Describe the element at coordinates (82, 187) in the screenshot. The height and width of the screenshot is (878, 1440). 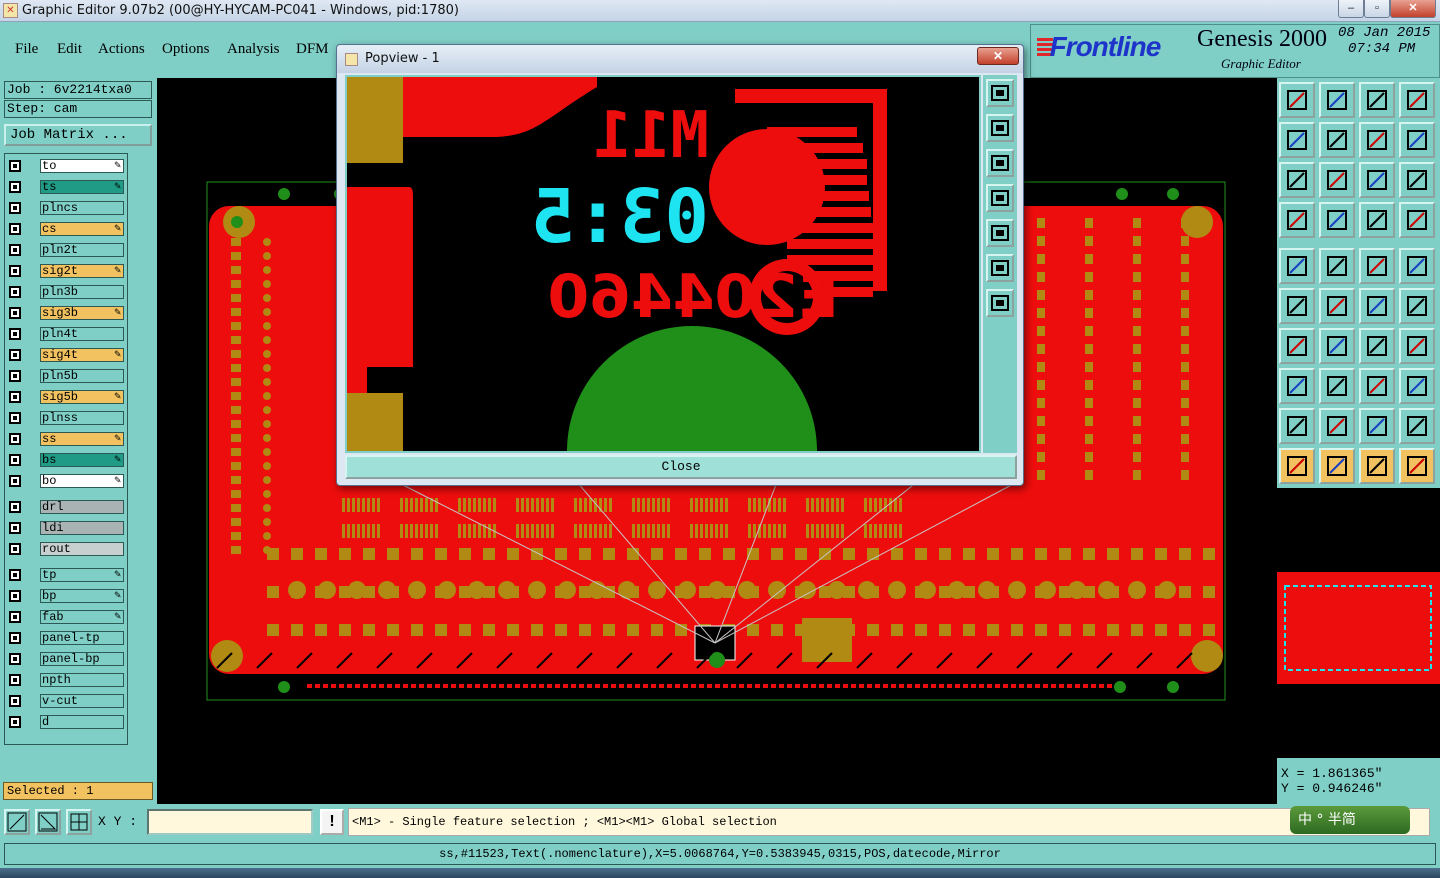
I see `layer-name: ts` at that location.